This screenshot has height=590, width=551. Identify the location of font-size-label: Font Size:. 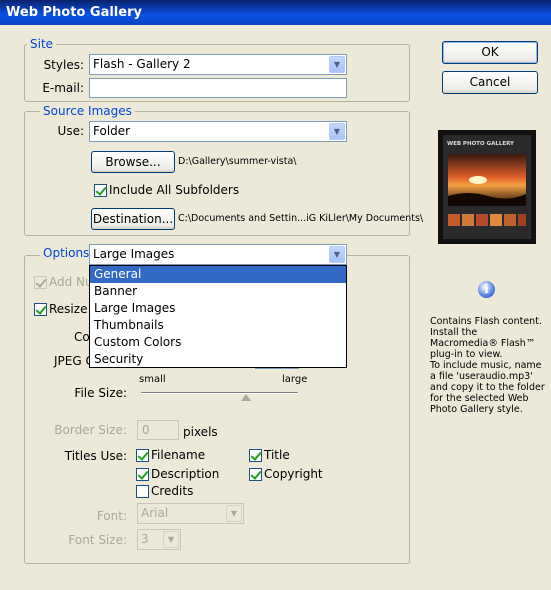
(97, 540).